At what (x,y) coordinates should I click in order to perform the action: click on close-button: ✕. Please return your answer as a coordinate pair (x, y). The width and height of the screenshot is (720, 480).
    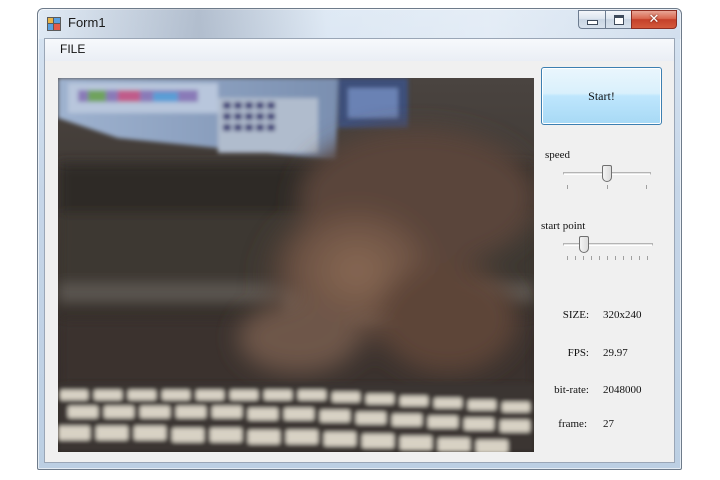
    Looking at the image, I should click on (654, 19).